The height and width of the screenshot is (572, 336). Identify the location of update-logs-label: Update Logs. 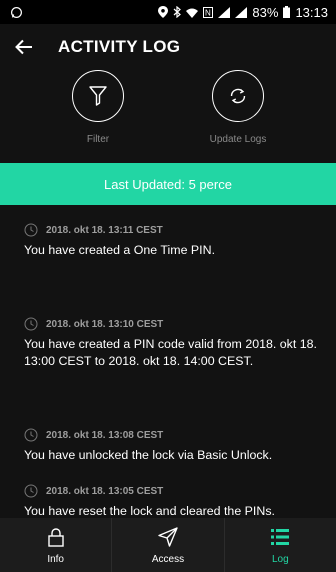
(238, 139).